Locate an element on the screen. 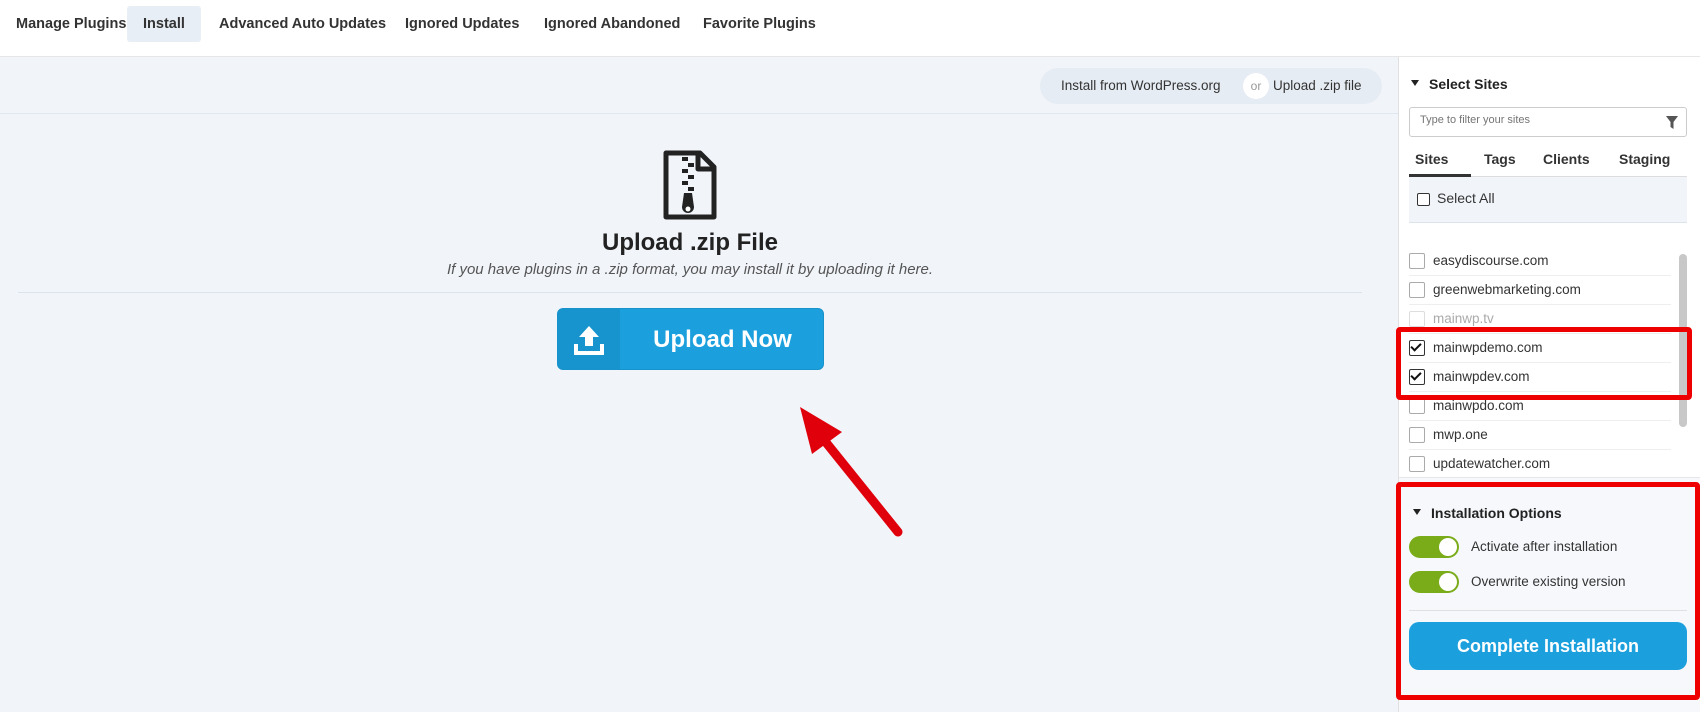 The height and width of the screenshot is (712, 1700). site-filter-input is located at coordinates (1540, 120).